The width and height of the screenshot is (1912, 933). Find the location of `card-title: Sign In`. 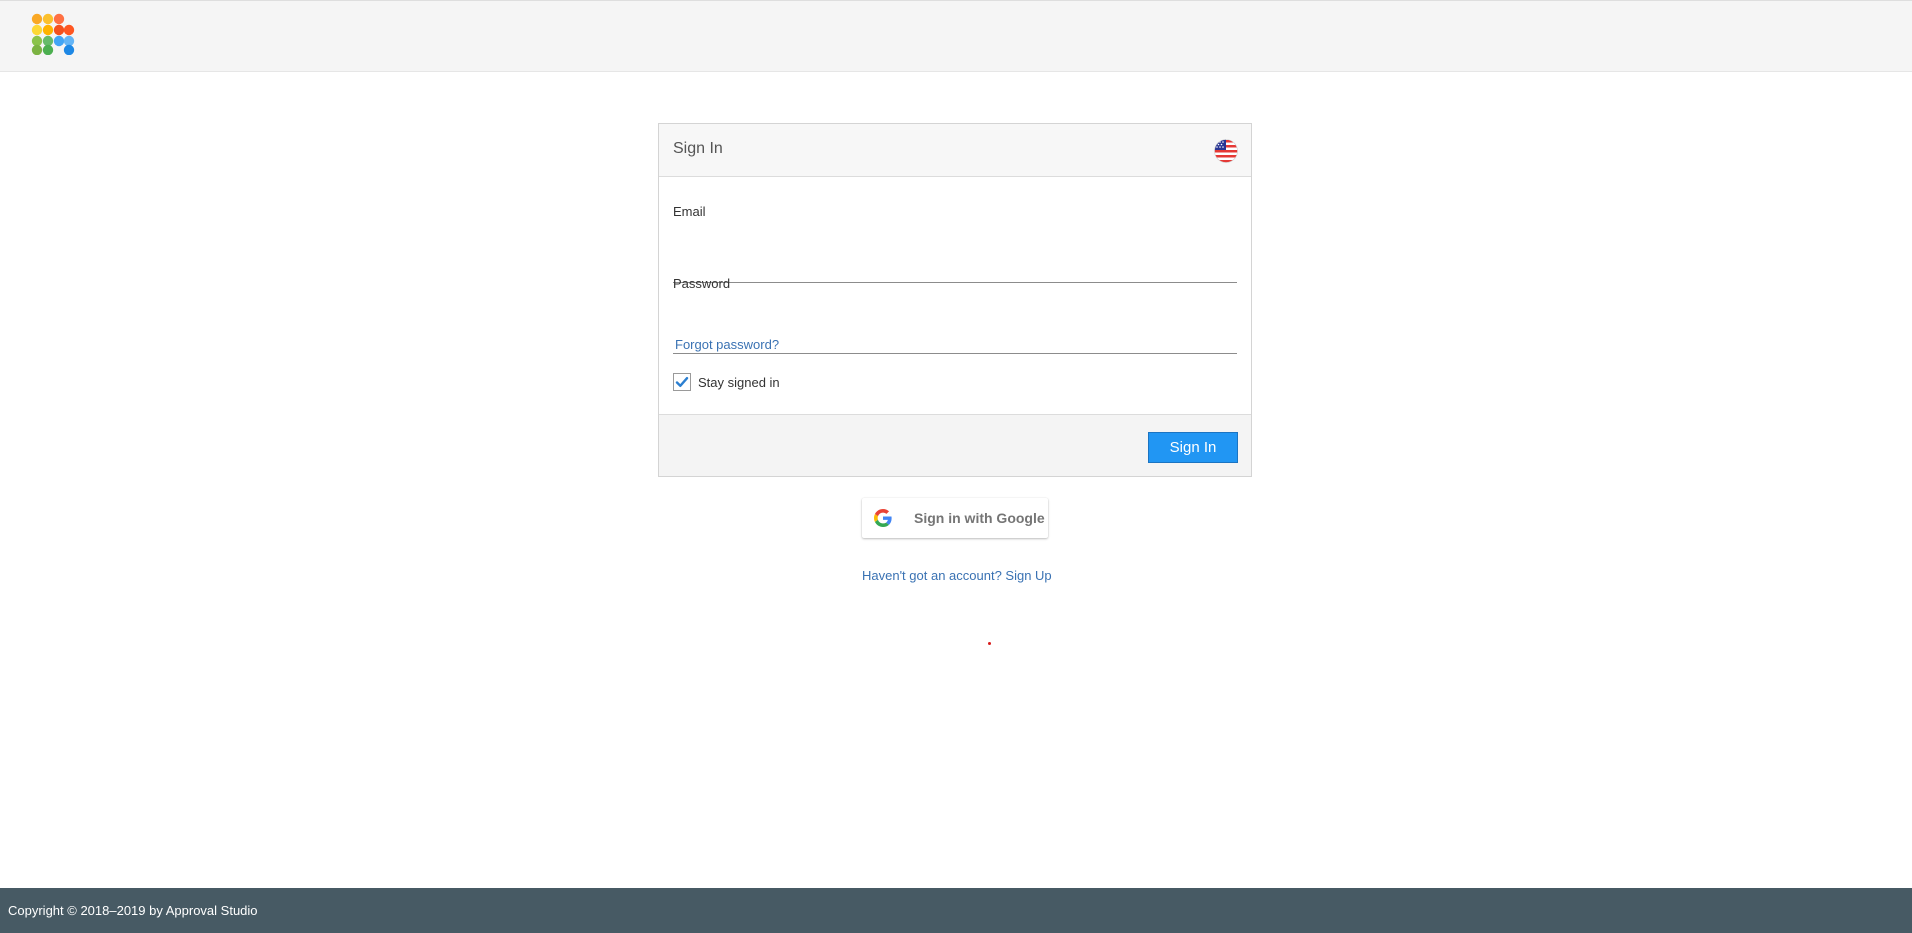

card-title: Sign In is located at coordinates (698, 148).